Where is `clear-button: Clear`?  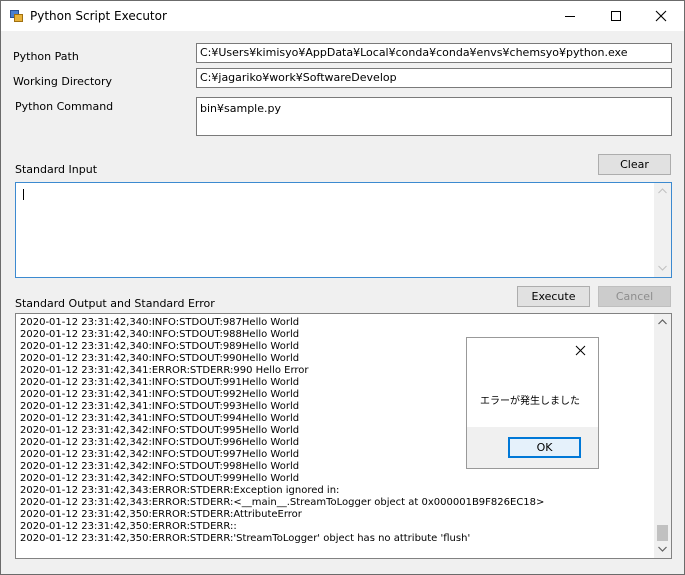 clear-button: Clear is located at coordinates (634, 164).